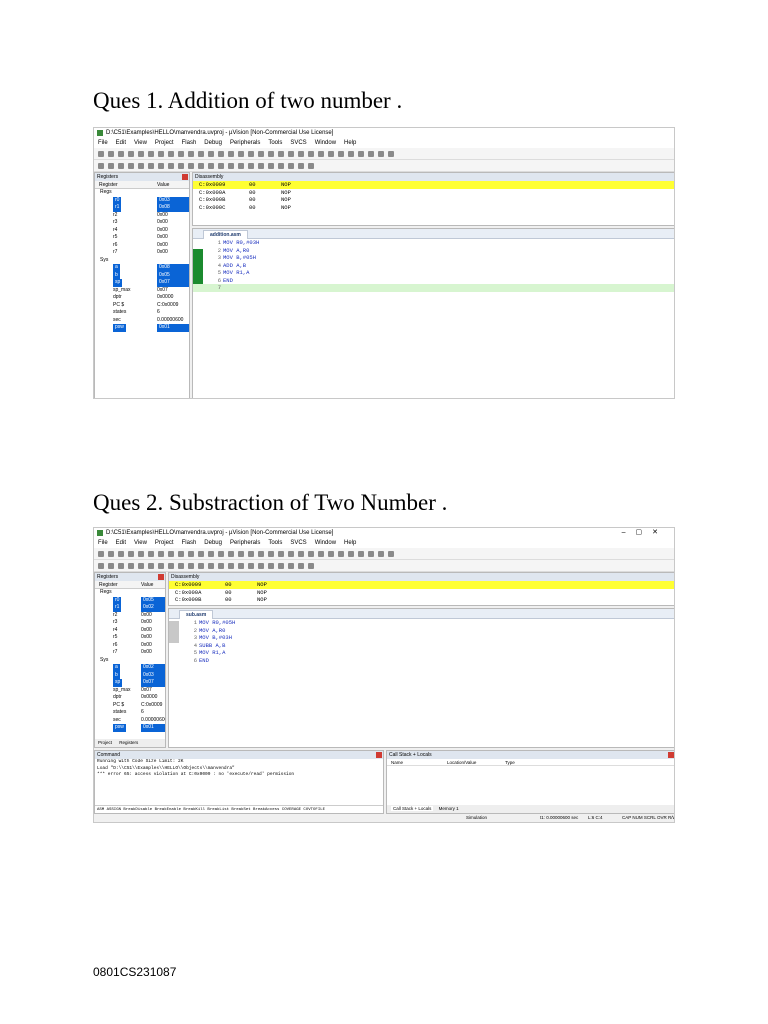 The image size is (768, 1024). I want to click on menu-item-file: File, so click(103, 543).